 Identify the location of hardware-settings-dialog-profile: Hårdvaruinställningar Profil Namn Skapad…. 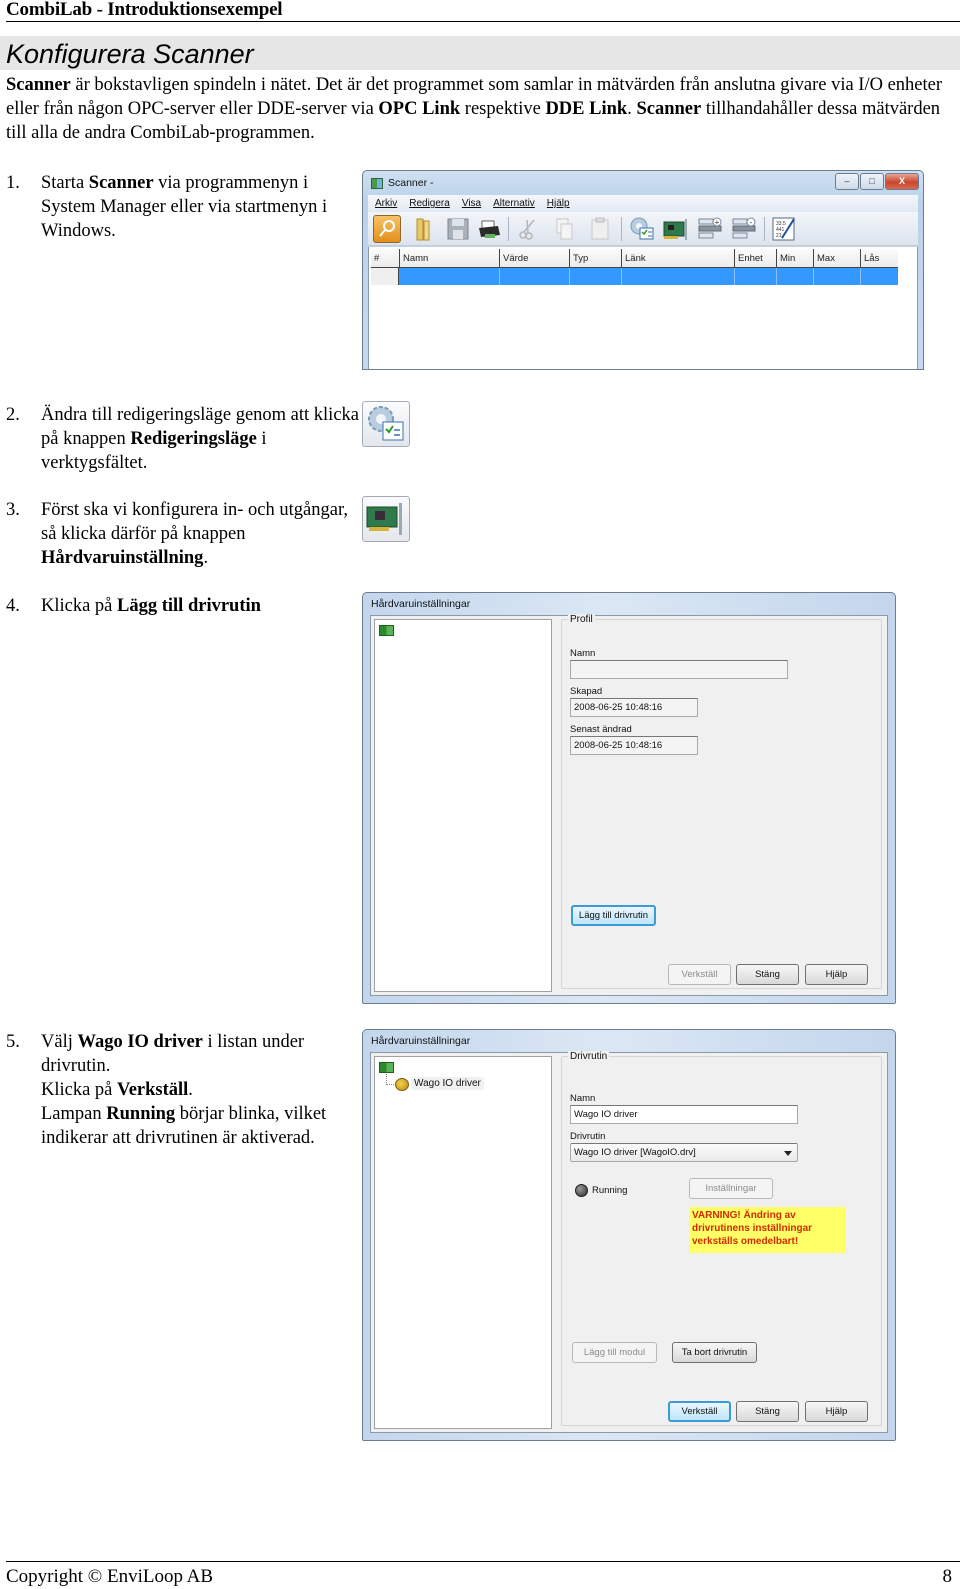
(629, 798).